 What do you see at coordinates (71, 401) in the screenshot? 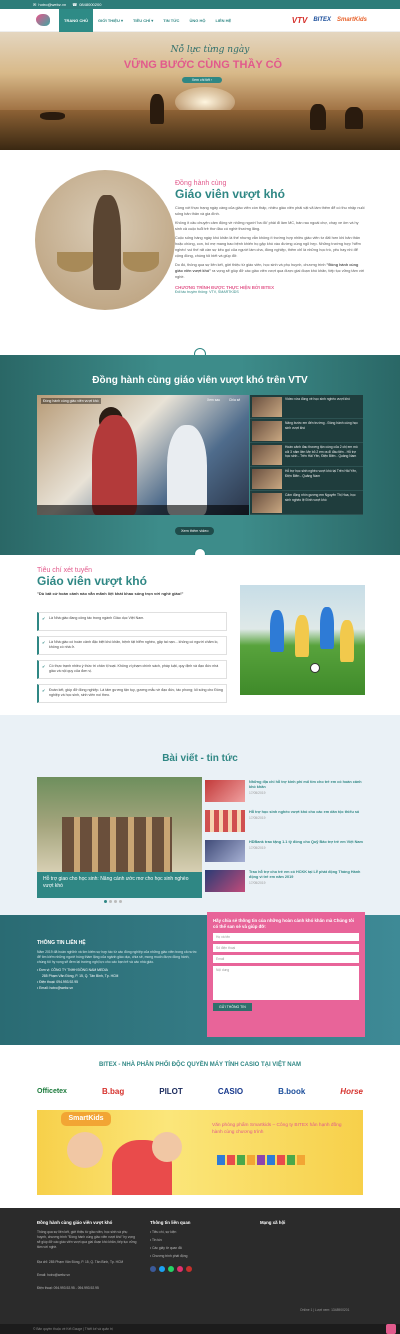
I see `video-title: Đồng hành cùng giáo viên vượt khó` at bounding box center [71, 401].